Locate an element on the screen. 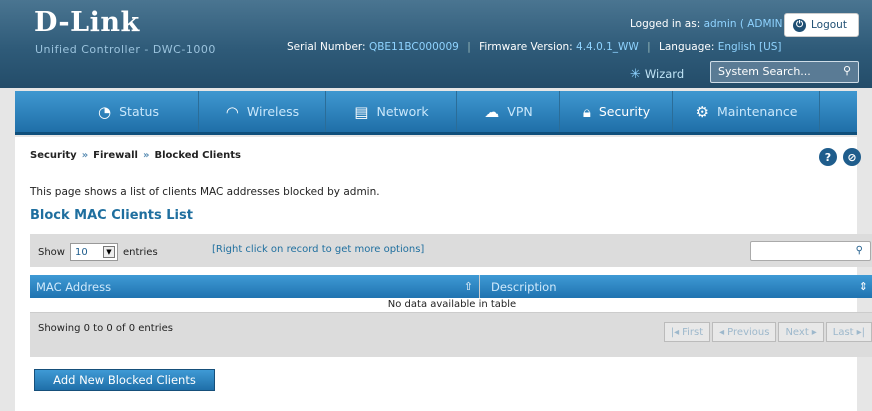 The height and width of the screenshot is (411, 872). logged-in-info: Logged in as: admin ( ADMIN ) is located at coordinates (710, 24).